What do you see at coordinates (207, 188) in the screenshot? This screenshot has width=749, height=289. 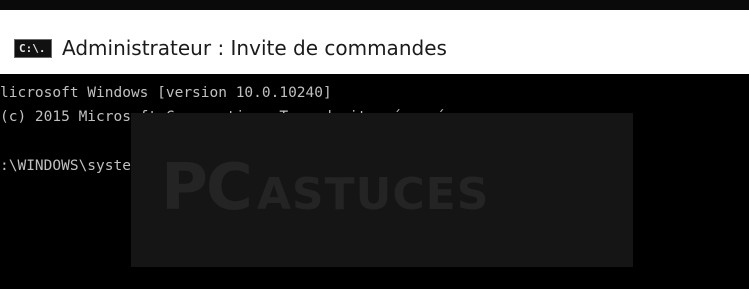 I see `watermark-big-text: PC` at bounding box center [207, 188].